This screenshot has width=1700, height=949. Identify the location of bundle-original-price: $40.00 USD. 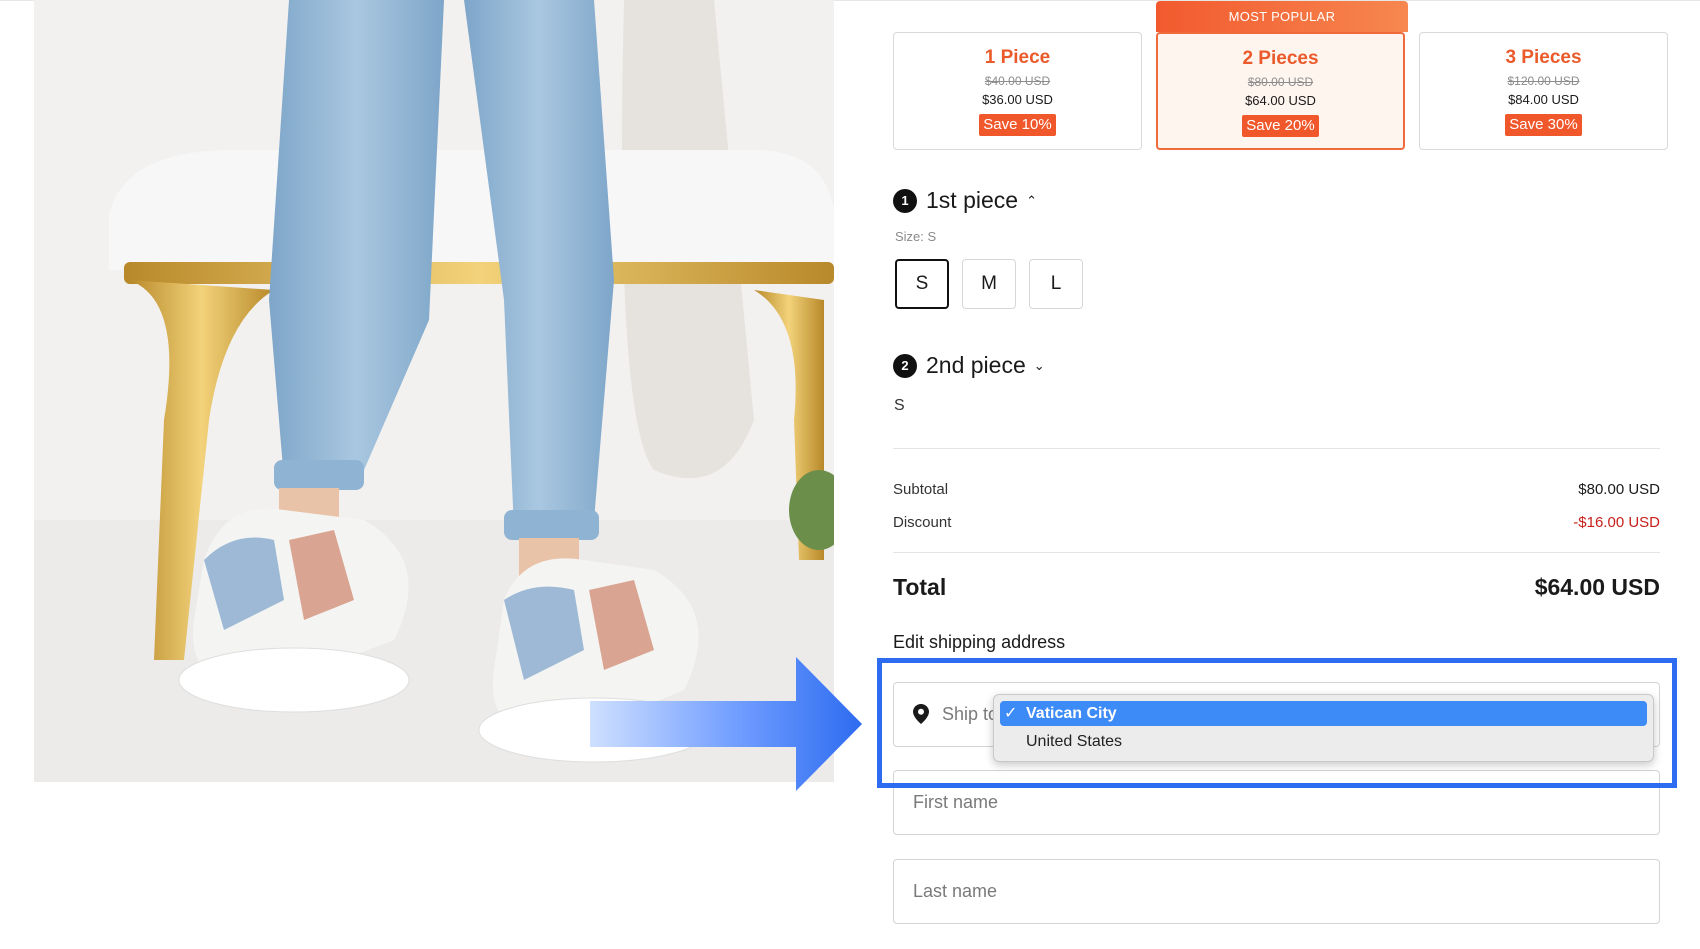
(1017, 81).